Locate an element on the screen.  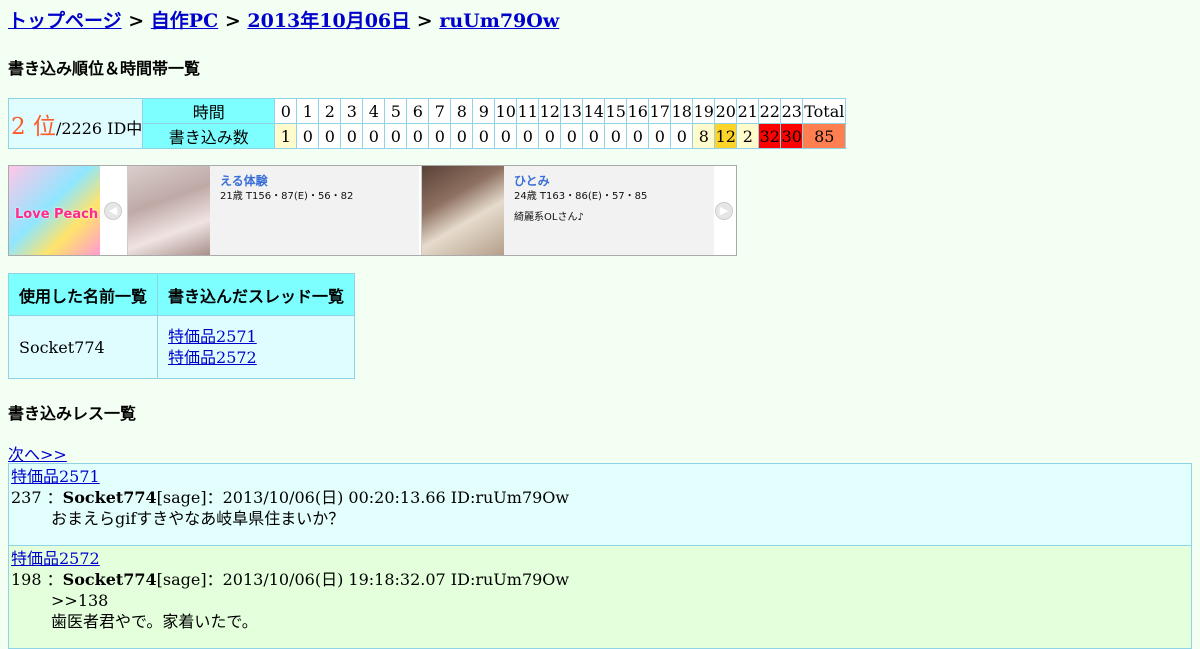
hour-cell: 1 is located at coordinates (308, 111).